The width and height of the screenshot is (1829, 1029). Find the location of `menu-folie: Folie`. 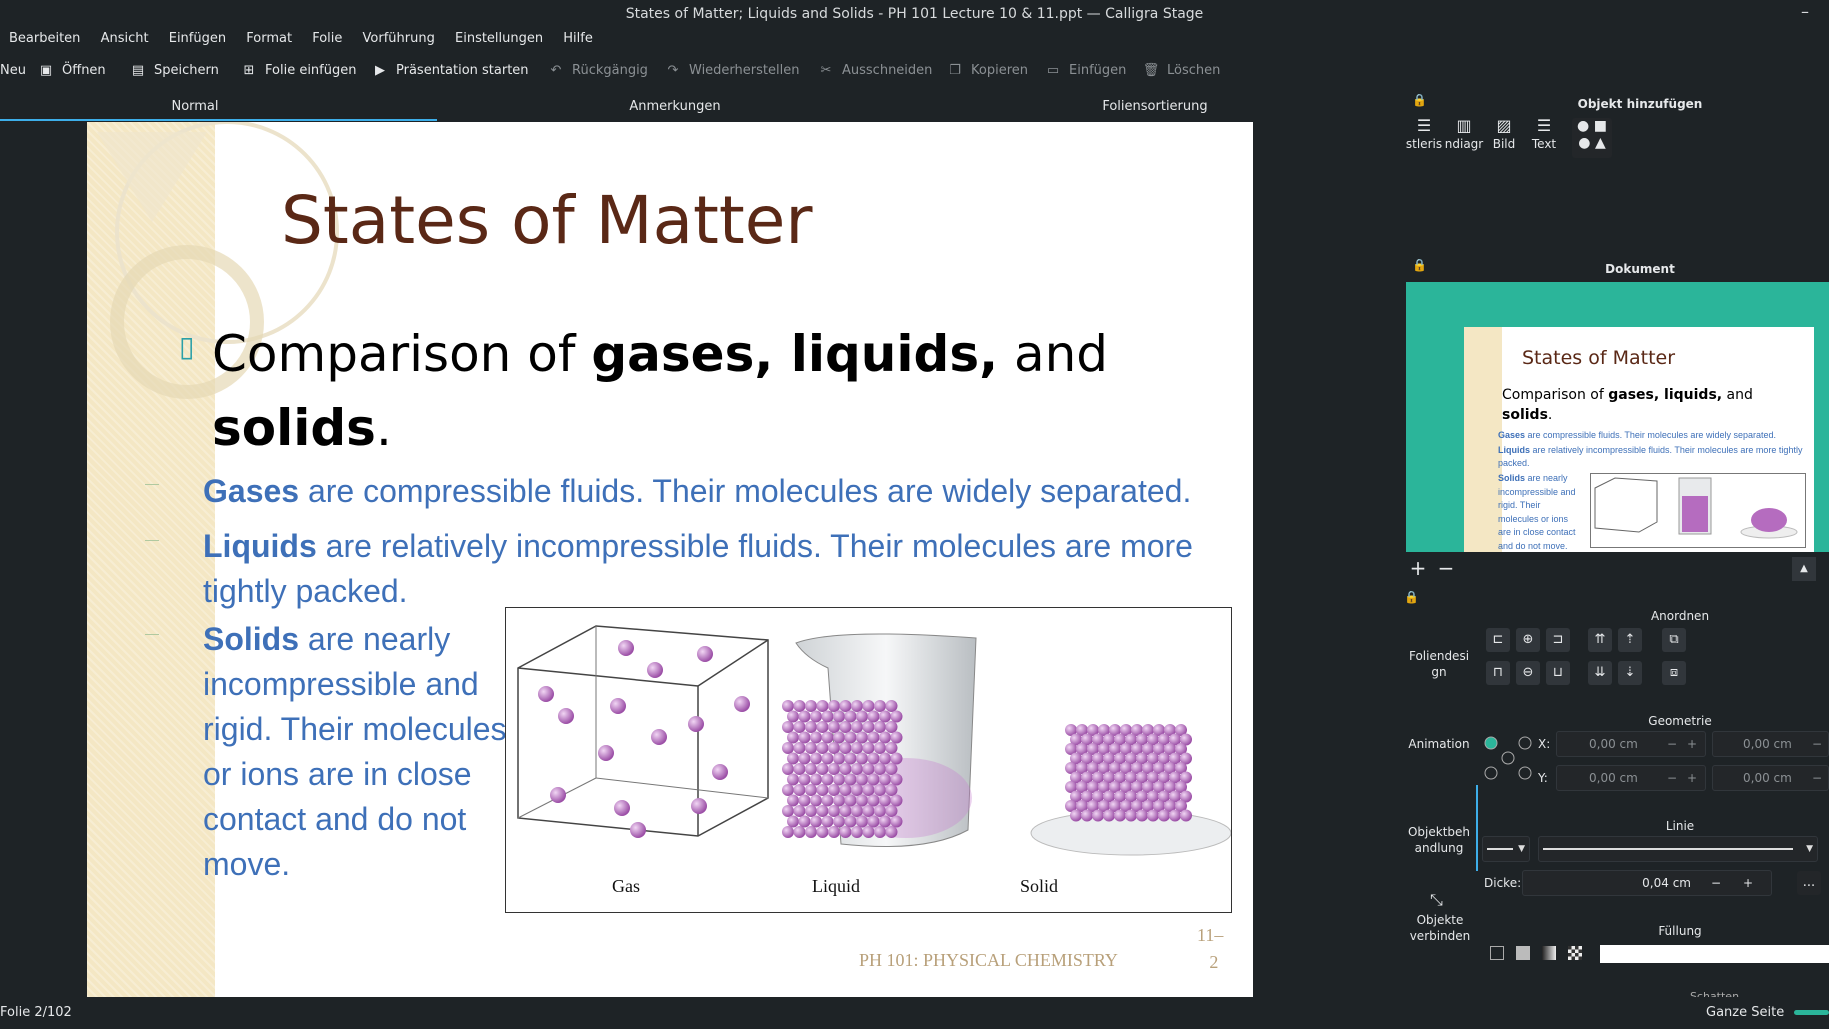

menu-folie: Folie is located at coordinates (327, 39).